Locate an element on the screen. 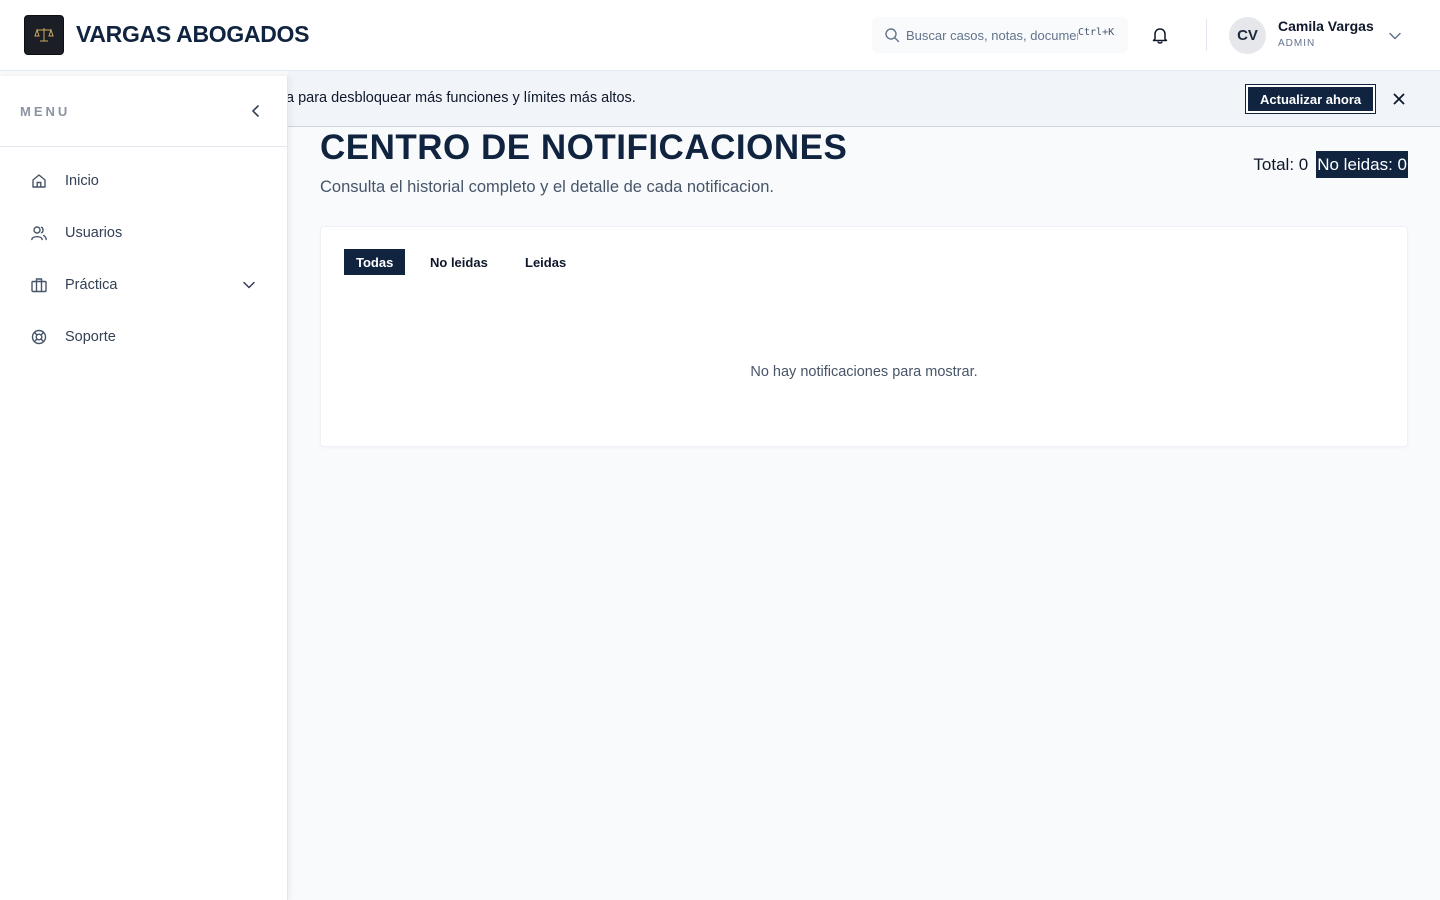 This screenshot has width=1440, height=900. sidebar-item-label: Usuarios is located at coordinates (94, 233).